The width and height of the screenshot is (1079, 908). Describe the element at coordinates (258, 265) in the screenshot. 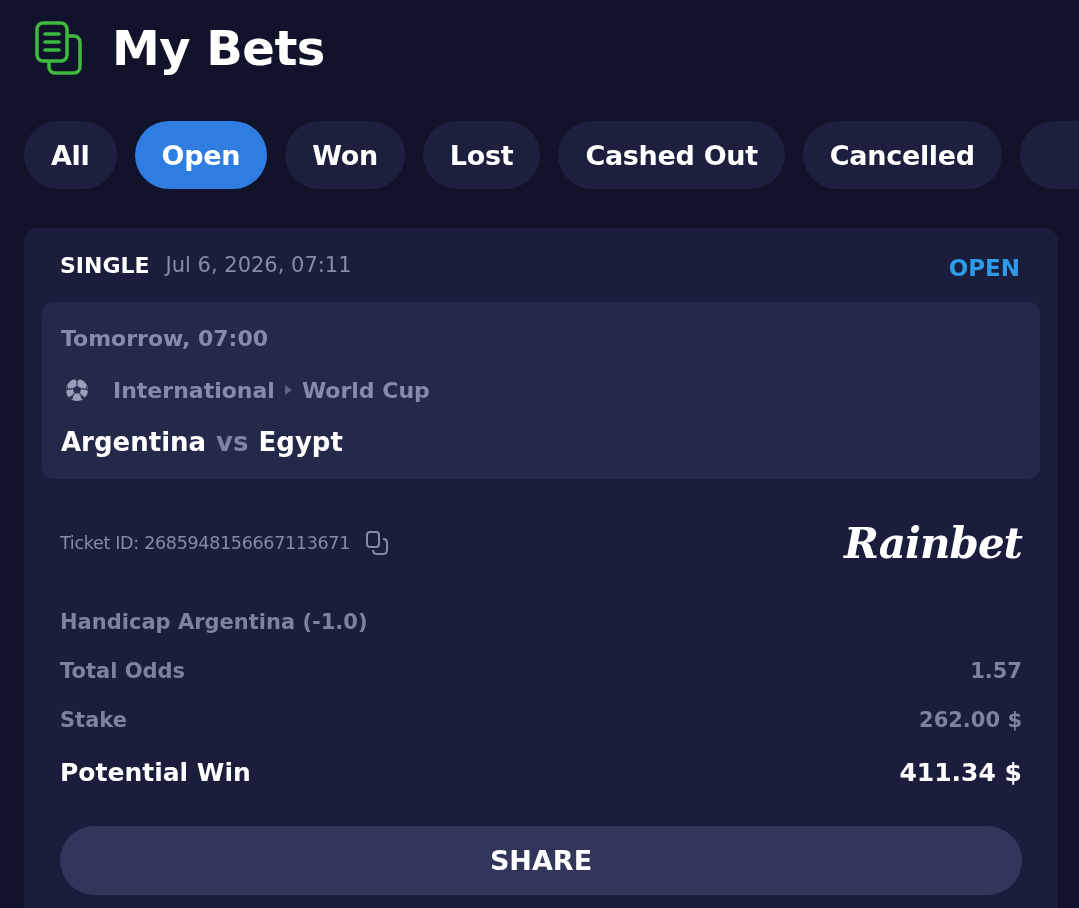

I see `placed-date: Jul 6, 2026, 07:11` at that location.